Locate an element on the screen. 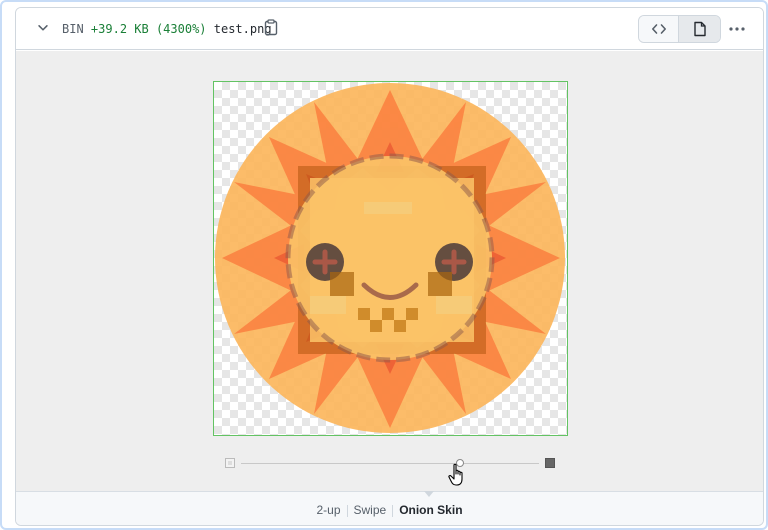 This screenshot has height=530, width=768. slider-track is located at coordinates (390, 463).